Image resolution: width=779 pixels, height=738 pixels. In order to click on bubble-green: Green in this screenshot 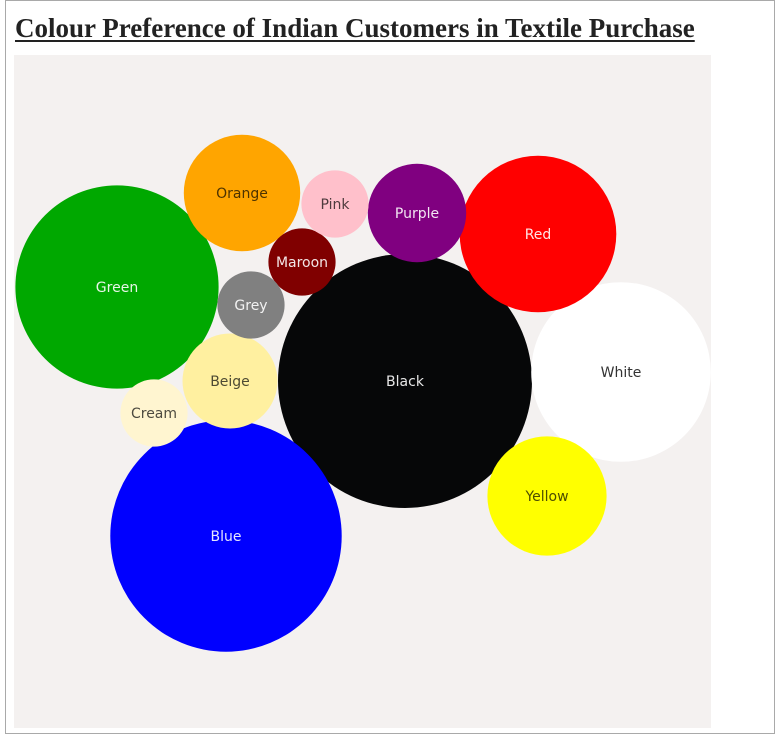, I will do `click(117, 287)`.